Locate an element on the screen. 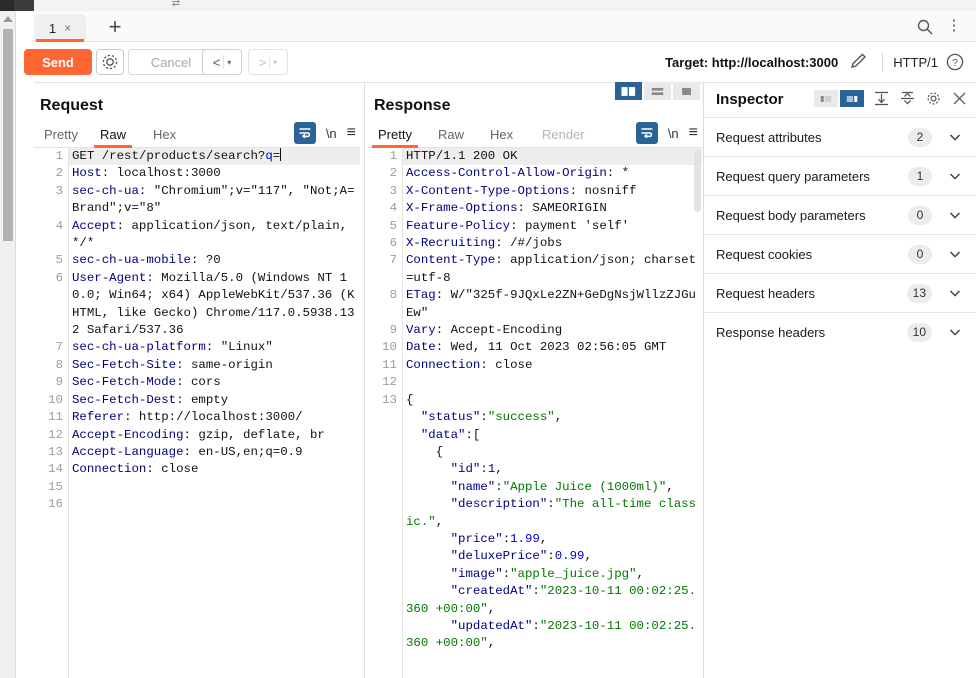 The image size is (976, 678). code-text: "deluxePrice":0.99, is located at coordinates (552, 556).